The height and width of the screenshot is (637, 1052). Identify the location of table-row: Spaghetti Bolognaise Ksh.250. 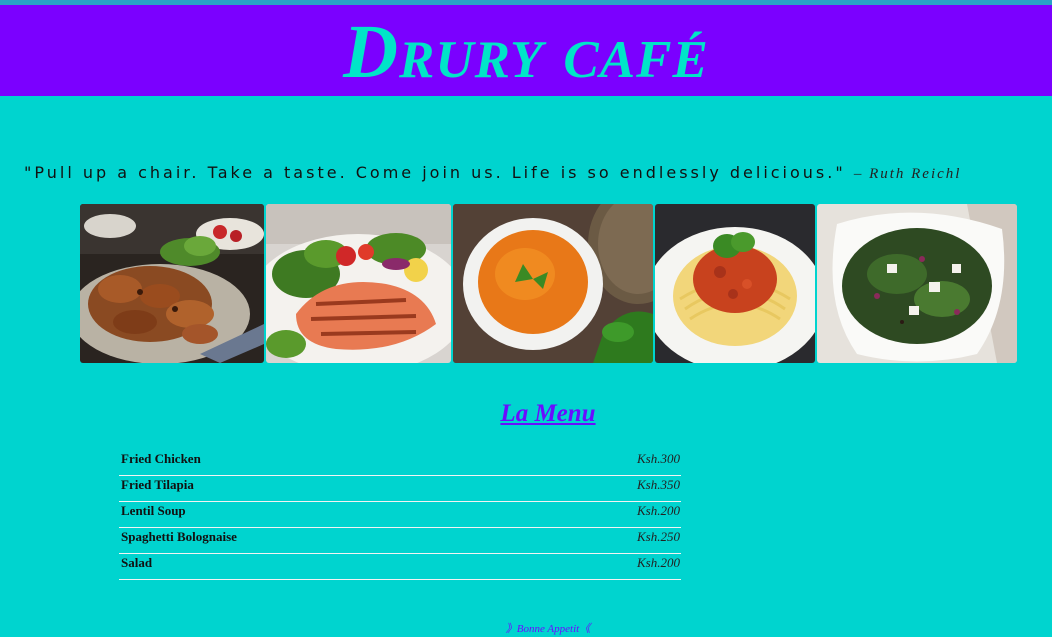
(400, 540).